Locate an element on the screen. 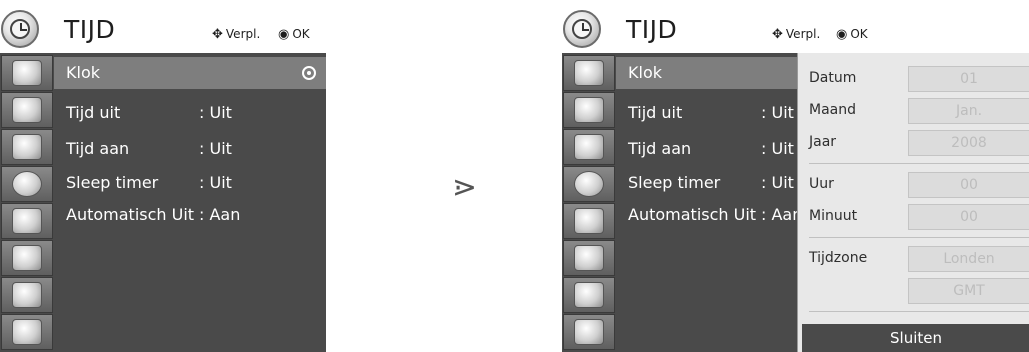 This screenshot has width=1029, height=352. datum-label: Datum is located at coordinates (833, 78).